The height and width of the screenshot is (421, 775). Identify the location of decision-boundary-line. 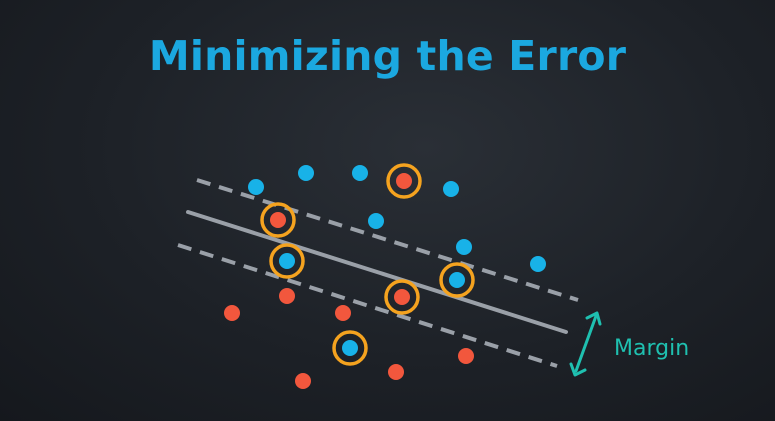
(377, 272).